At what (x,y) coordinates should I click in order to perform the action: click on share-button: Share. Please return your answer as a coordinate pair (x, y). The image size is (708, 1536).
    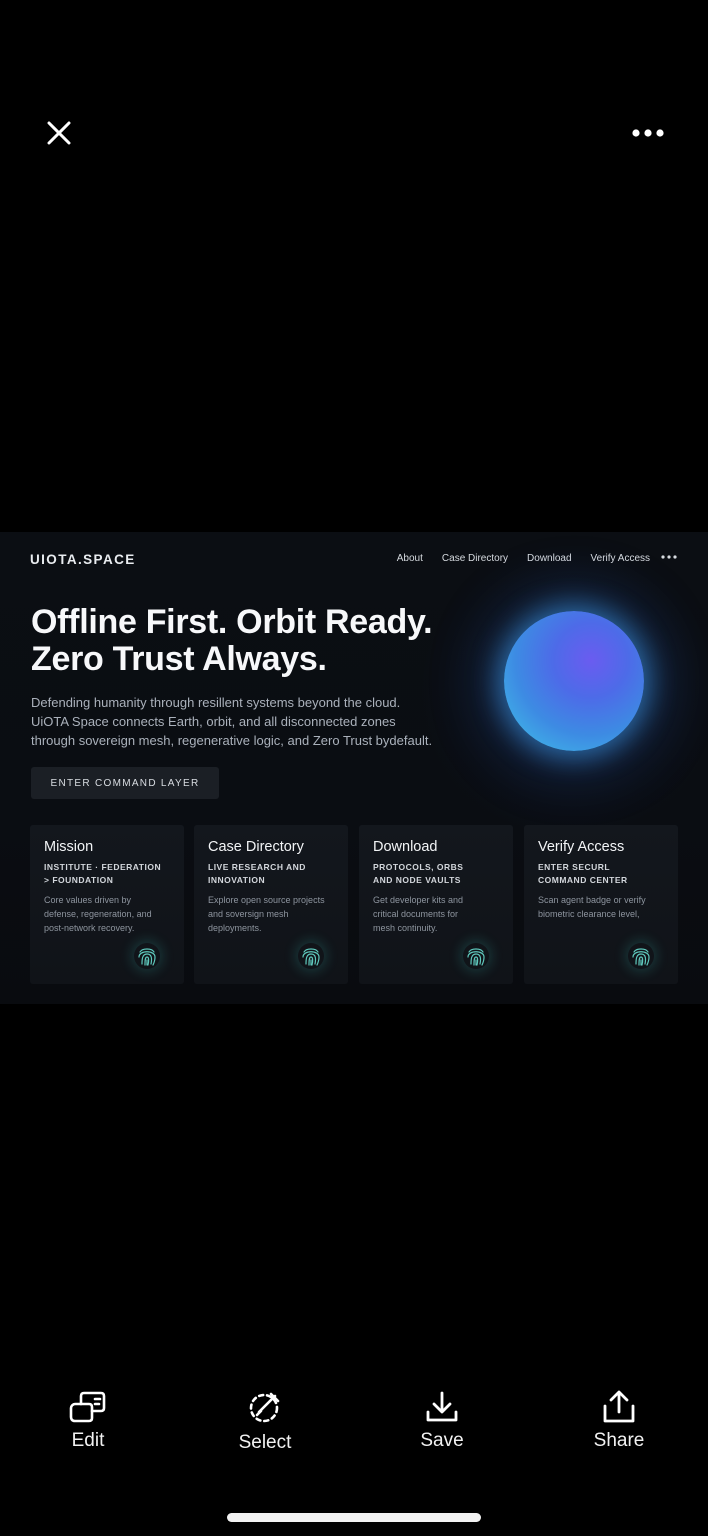
    Looking at the image, I should click on (619, 1423).